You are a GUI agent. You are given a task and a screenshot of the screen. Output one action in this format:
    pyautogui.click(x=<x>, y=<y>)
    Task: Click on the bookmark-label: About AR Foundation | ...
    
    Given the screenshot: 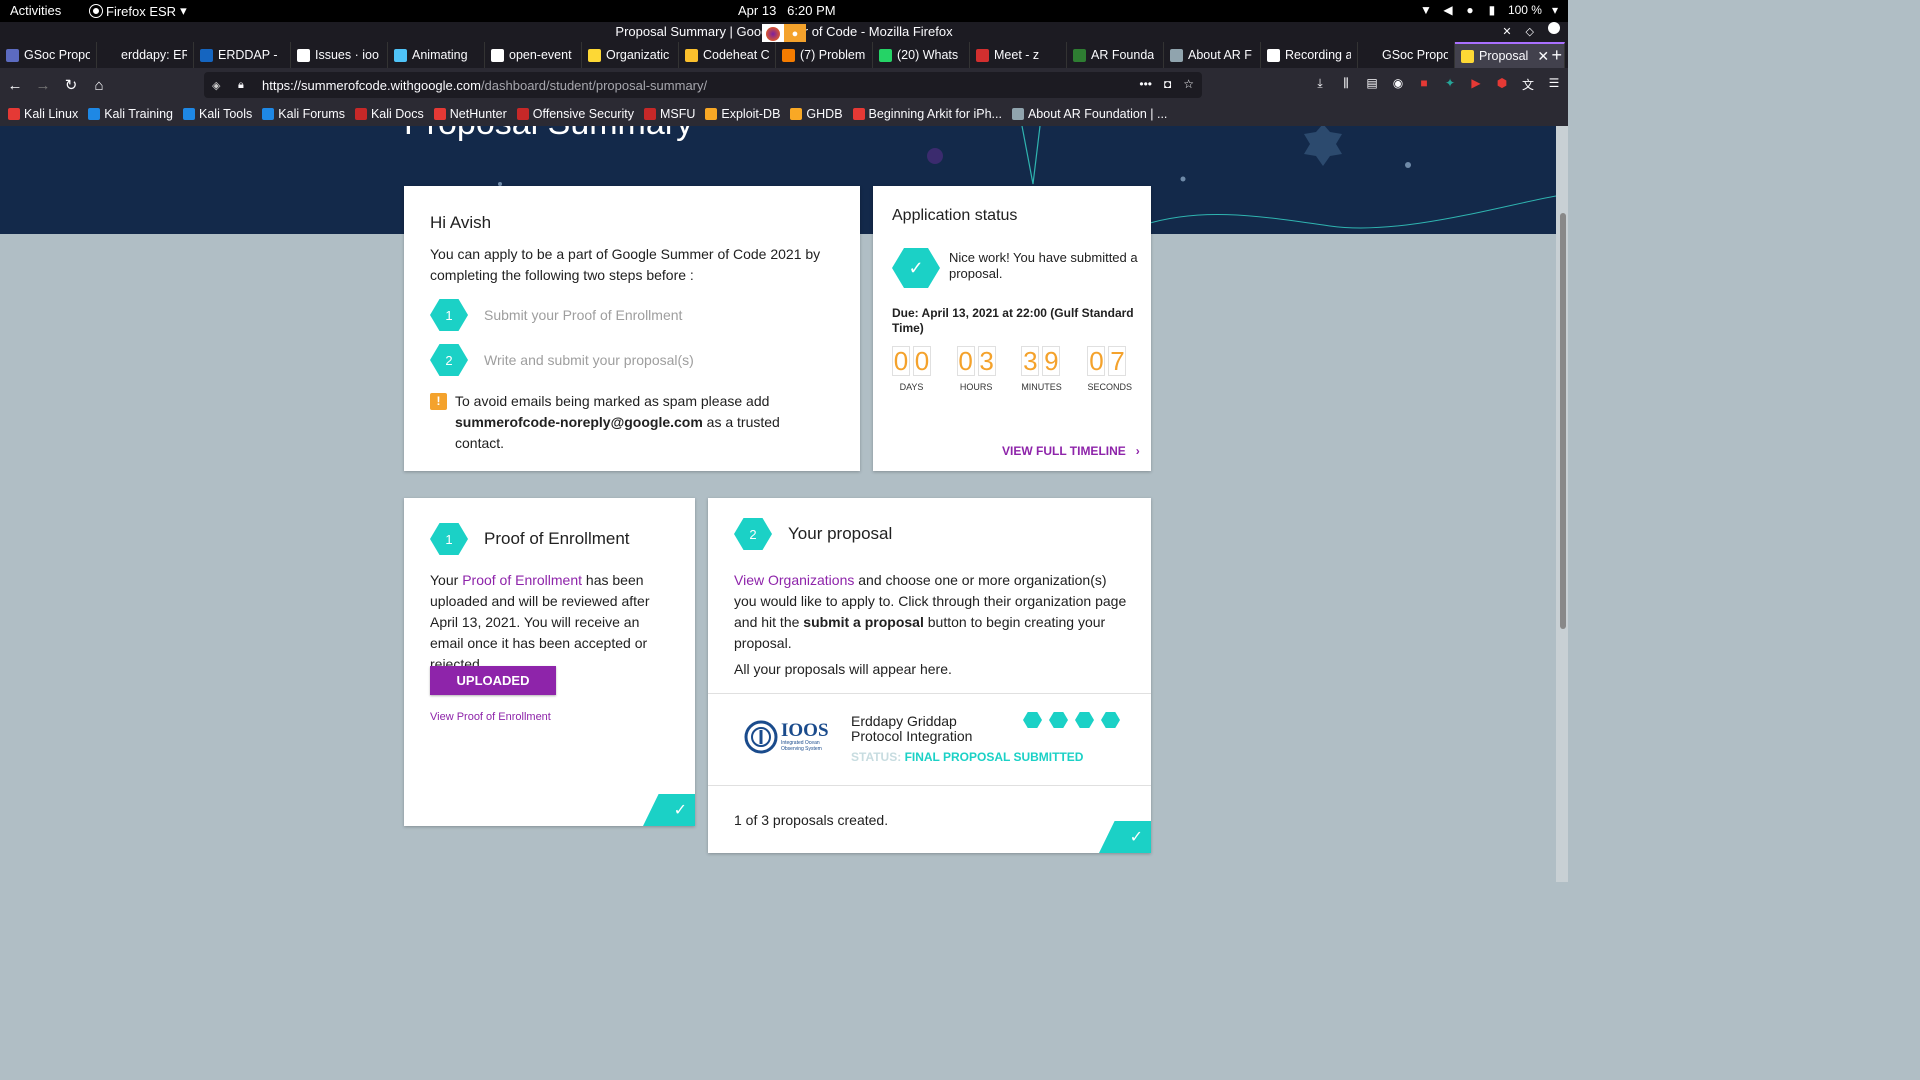 What is the action you would take?
    pyautogui.click(x=1097, y=114)
    